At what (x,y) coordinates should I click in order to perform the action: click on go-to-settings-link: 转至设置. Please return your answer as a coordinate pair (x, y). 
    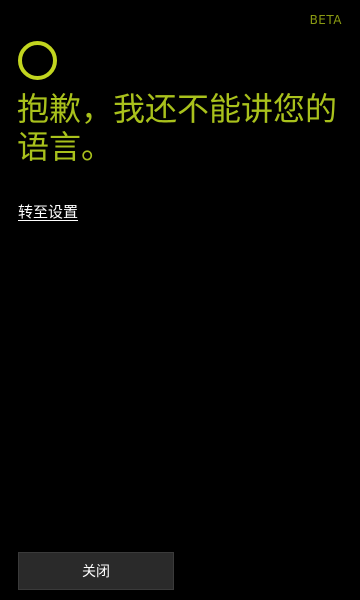
    Looking at the image, I should click on (48, 211).